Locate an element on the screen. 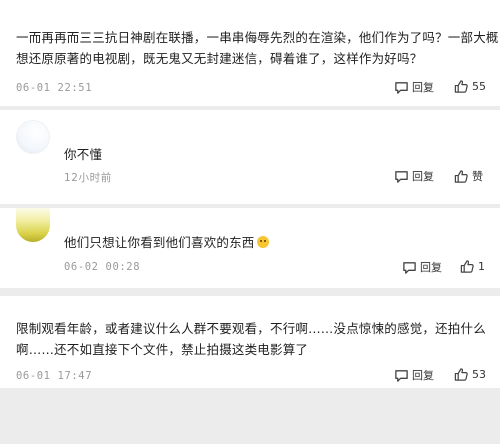 The height and width of the screenshot is (444, 500). comment-text-line: 限制观看年龄，或者建议什么人群不要观看，不行啊……没点惊悚的感觉，还拍什么 is located at coordinates (251, 328).